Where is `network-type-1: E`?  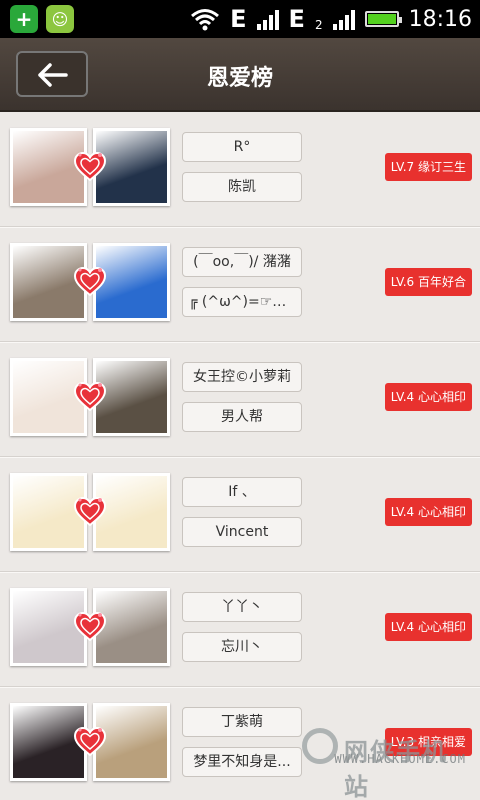
network-type-1: E is located at coordinates (238, 19).